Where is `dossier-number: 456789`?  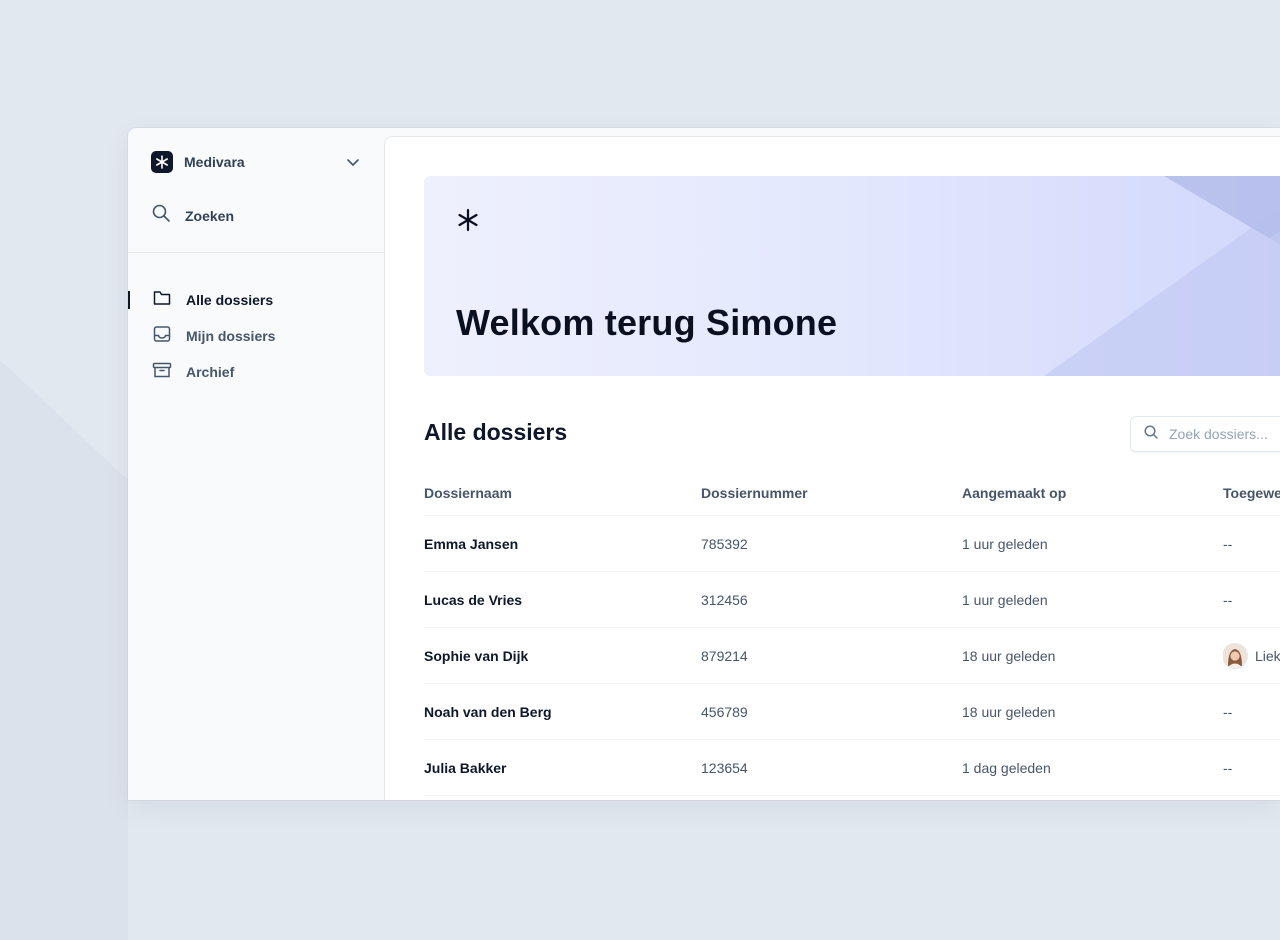 dossier-number: 456789 is located at coordinates (831, 711).